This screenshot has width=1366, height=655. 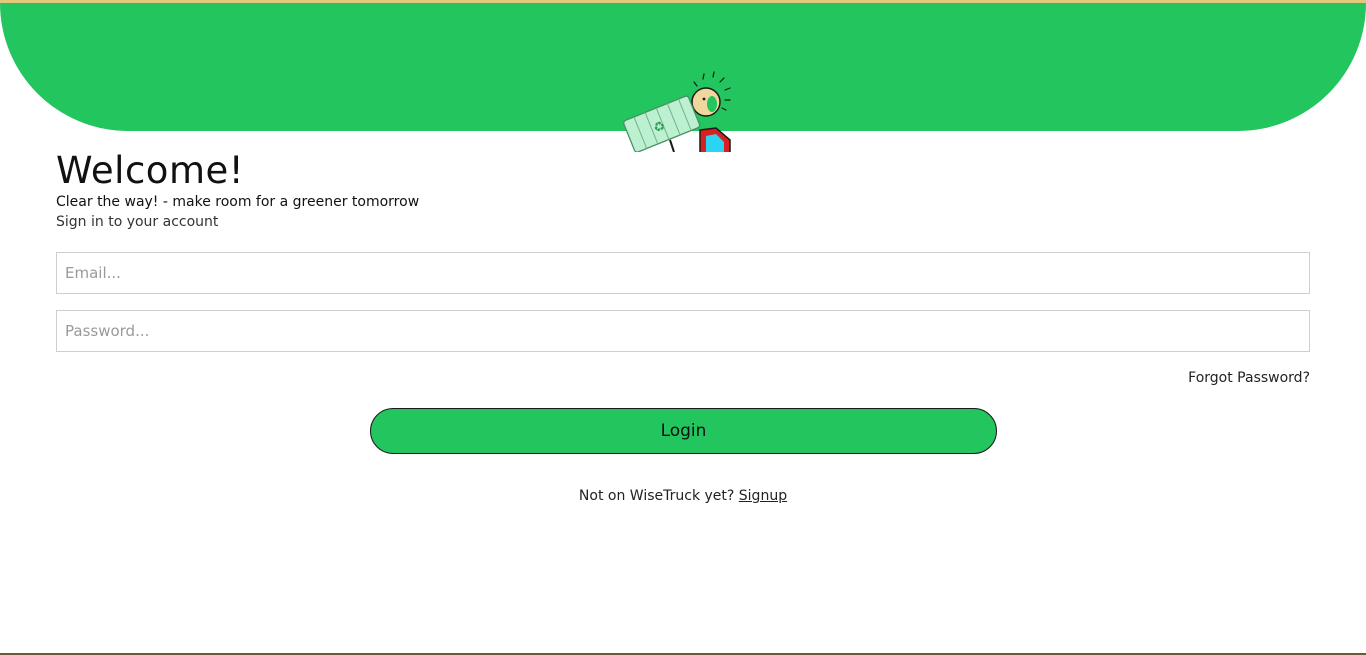 I want to click on recycling-bin-mascot-icon: ♻, so click(x=680, y=110).